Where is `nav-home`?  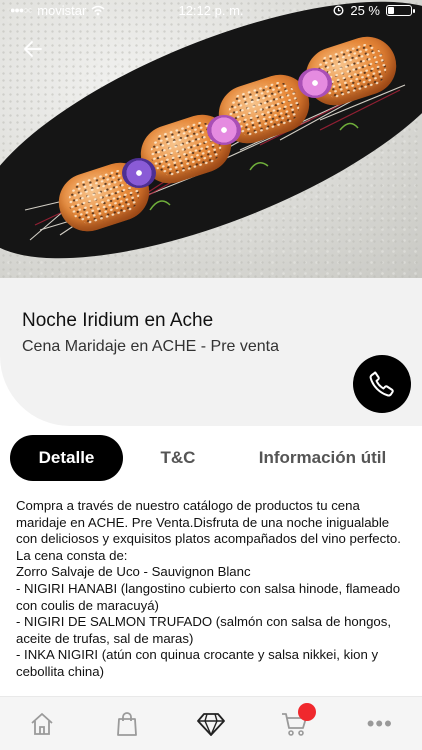 nav-home is located at coordinates (42, 723).